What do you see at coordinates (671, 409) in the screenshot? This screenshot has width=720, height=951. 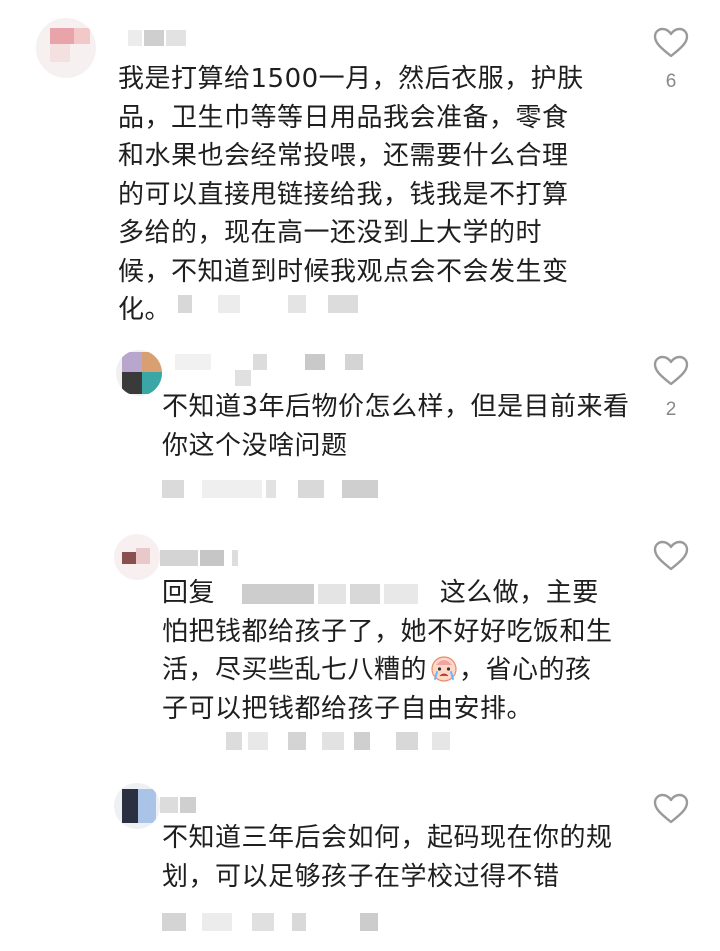 I see `like-count: 2` at bounding box center [671, 409].